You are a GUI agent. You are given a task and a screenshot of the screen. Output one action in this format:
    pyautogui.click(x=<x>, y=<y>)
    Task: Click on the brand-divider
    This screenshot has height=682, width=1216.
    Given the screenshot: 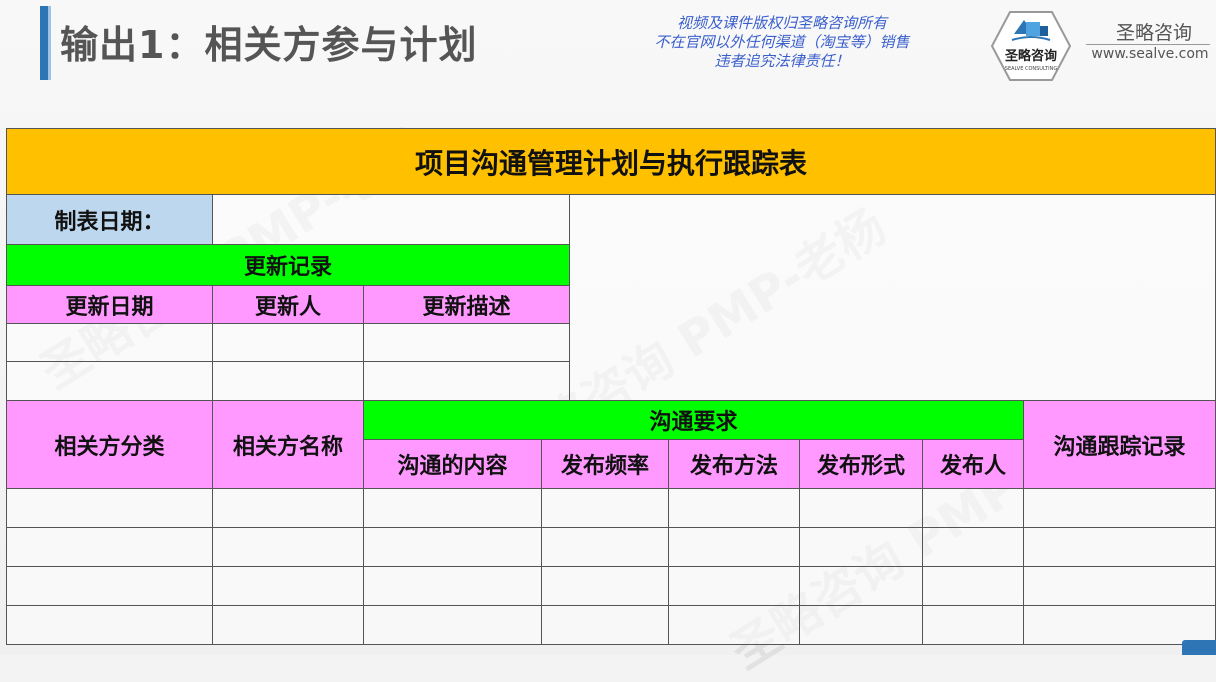 What is the action you would take?
    pyautogui.click(x=1148, y=44)
    